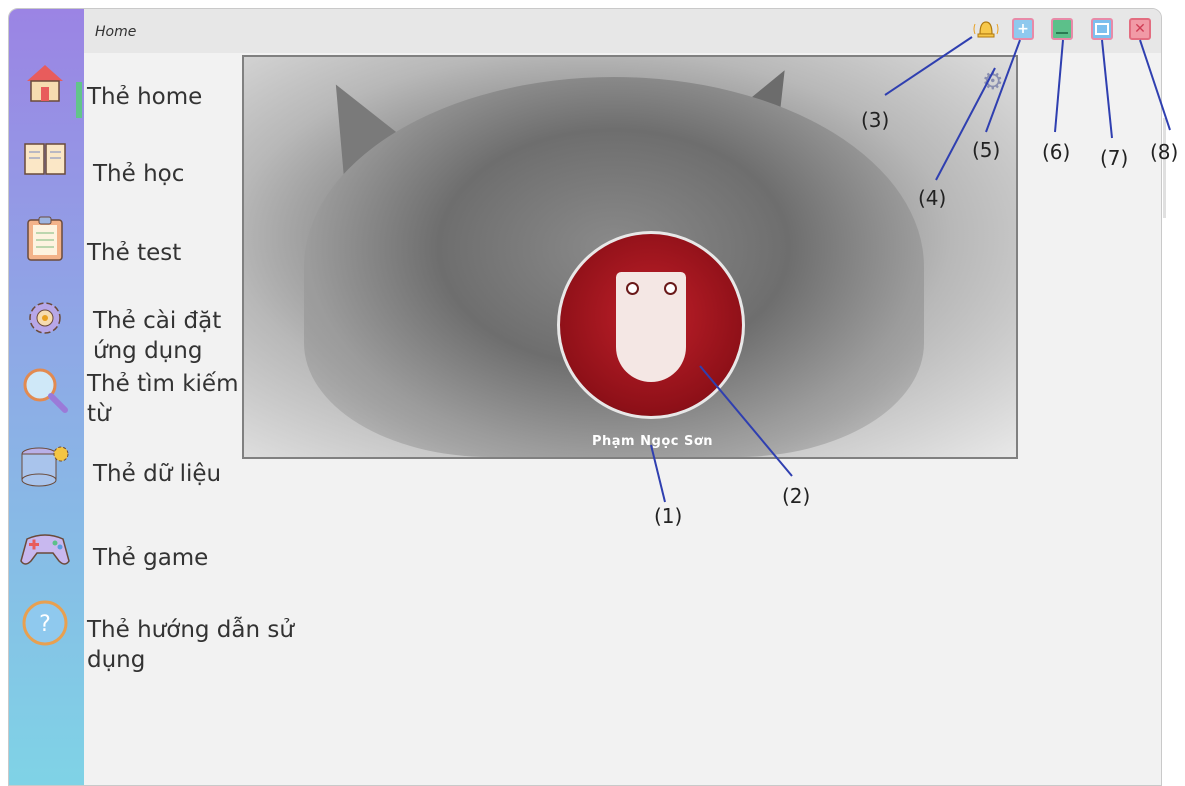  I want to click on annotation-label-8: (8), so click(1164, 152).